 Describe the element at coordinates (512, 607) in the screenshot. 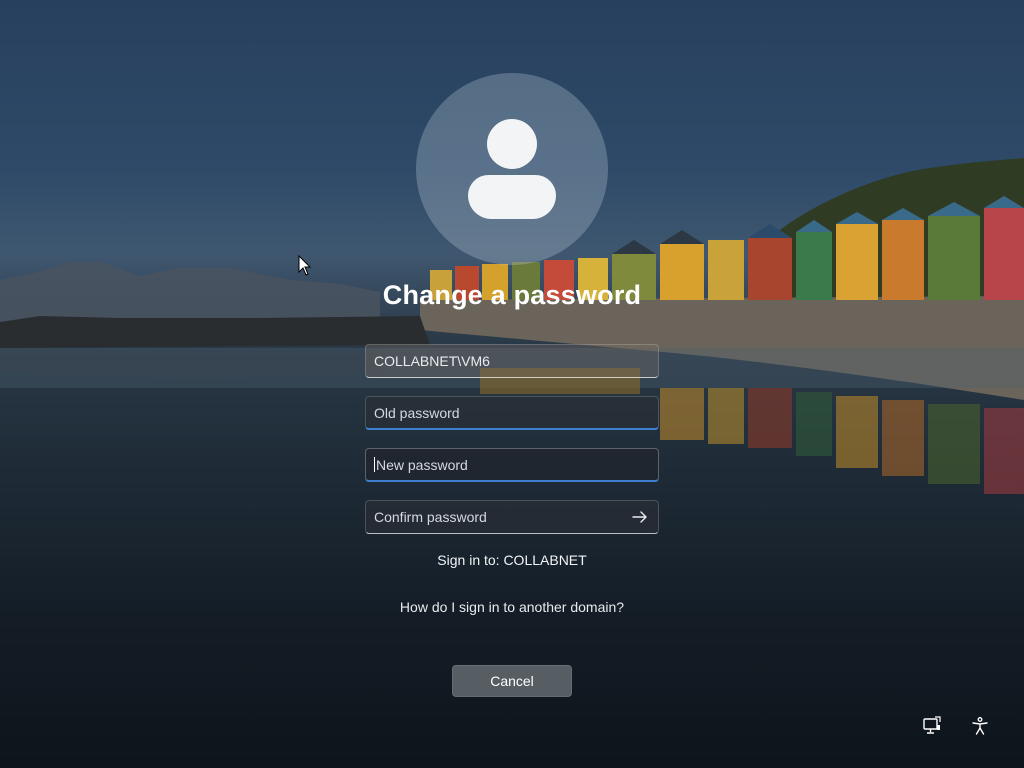

I see `other-domain-link: How do I sign in to another domain?` at that location.